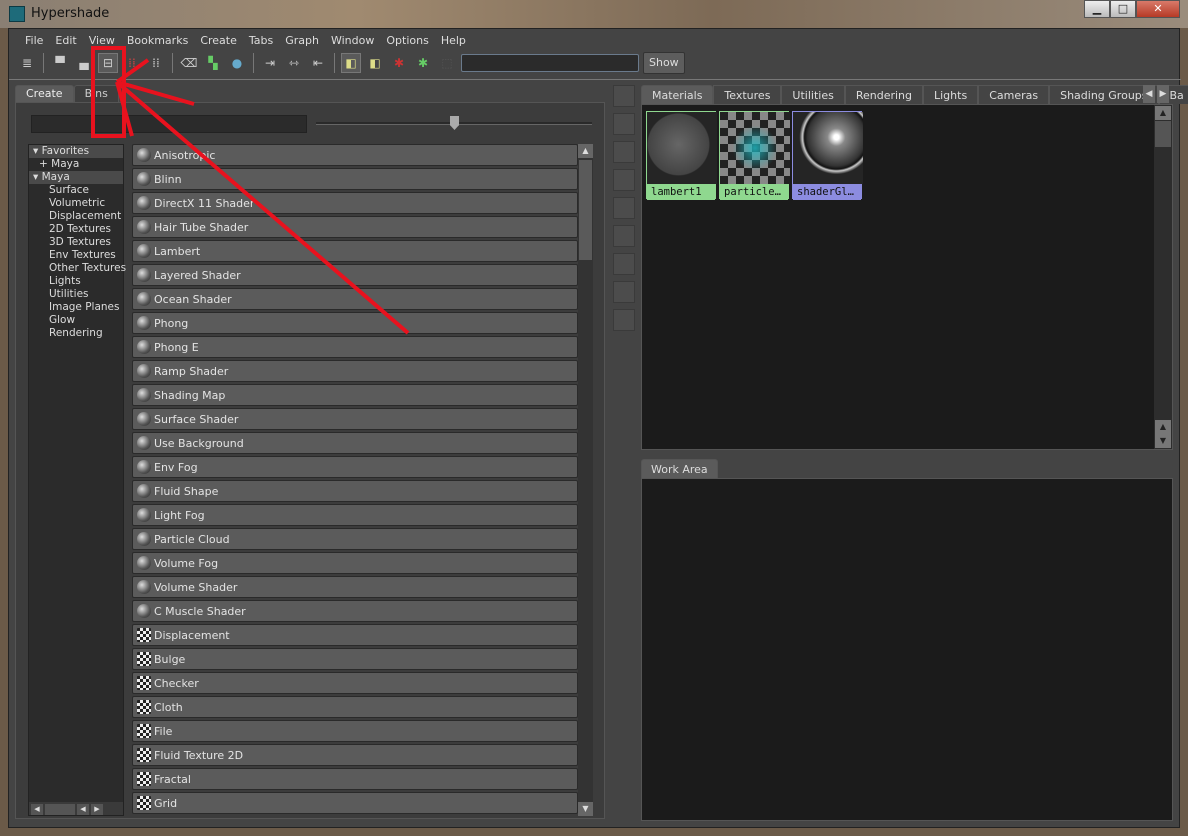 This screenshot has height=836, width=1188. Describe the element at coordinates (1163, 94) in the screenshot. I see `tab-scroll-right-icon: ▶` at that location.